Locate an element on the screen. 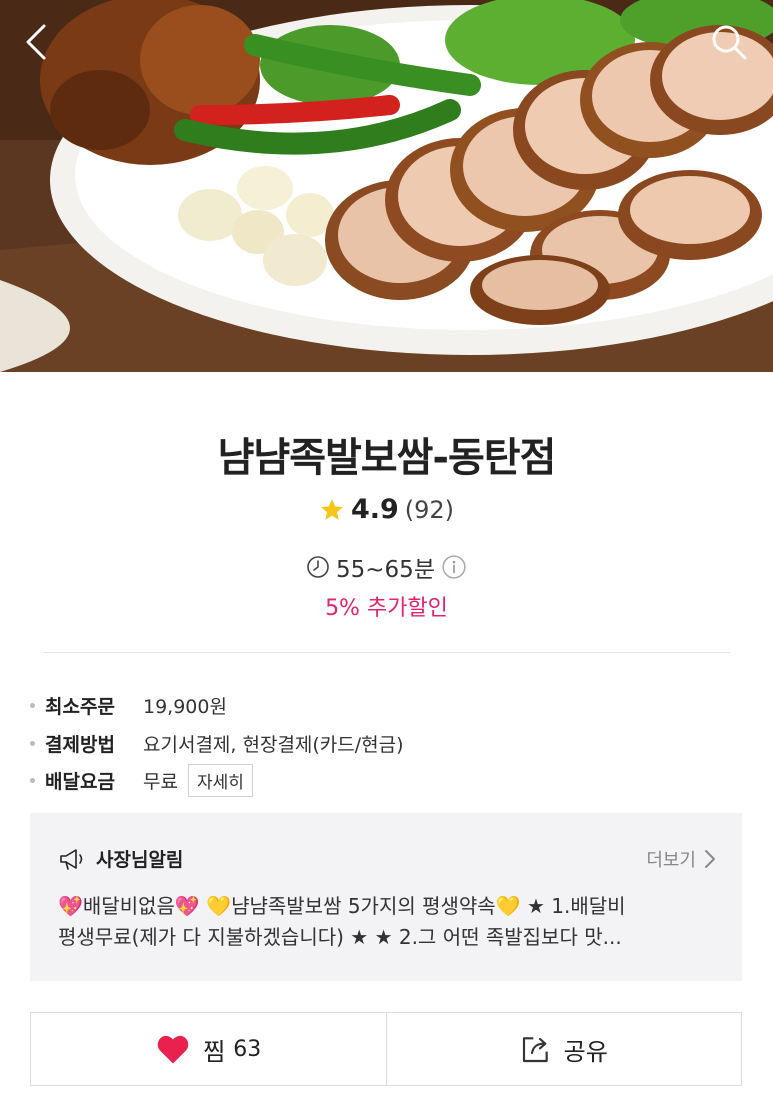 The width and height of the screenshot is (773, 1099). store-name: 냠냠족발보쌈-동탄점 is located at coordinates (387, 458).